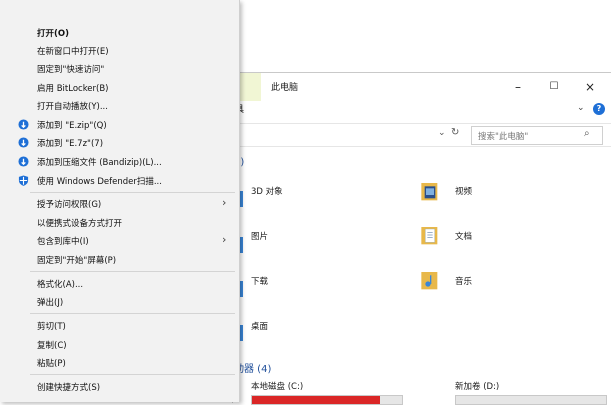  What do you see at coordinates (71, 70) in the screenshot?
I see `menu-item-label: 固定到"快速访问"` at bounding box center [71, 70].